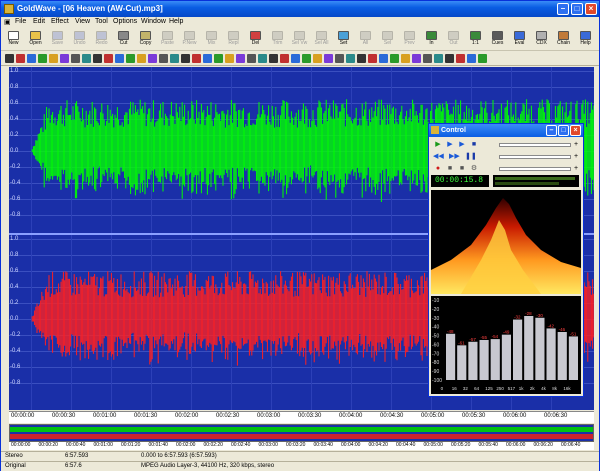 This screenshot has width=600, height=471. What do you see at coordinates (576, 157) in the screenshot?
I see `balance-plus-icon: +` at bounding box center [576, 157].